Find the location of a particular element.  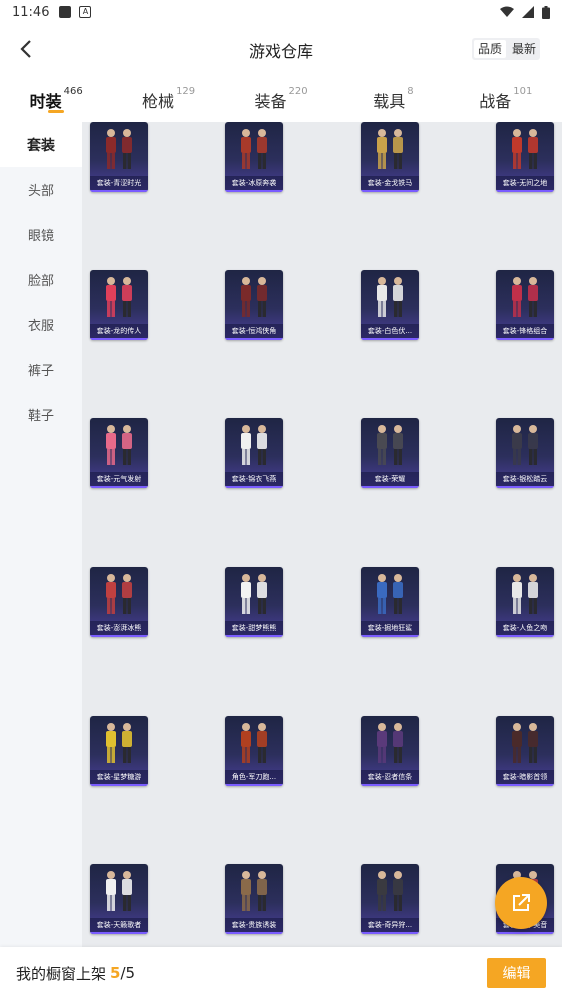

outfit-caption: 套装-青涩时光 is located at coordinates (119, 183).